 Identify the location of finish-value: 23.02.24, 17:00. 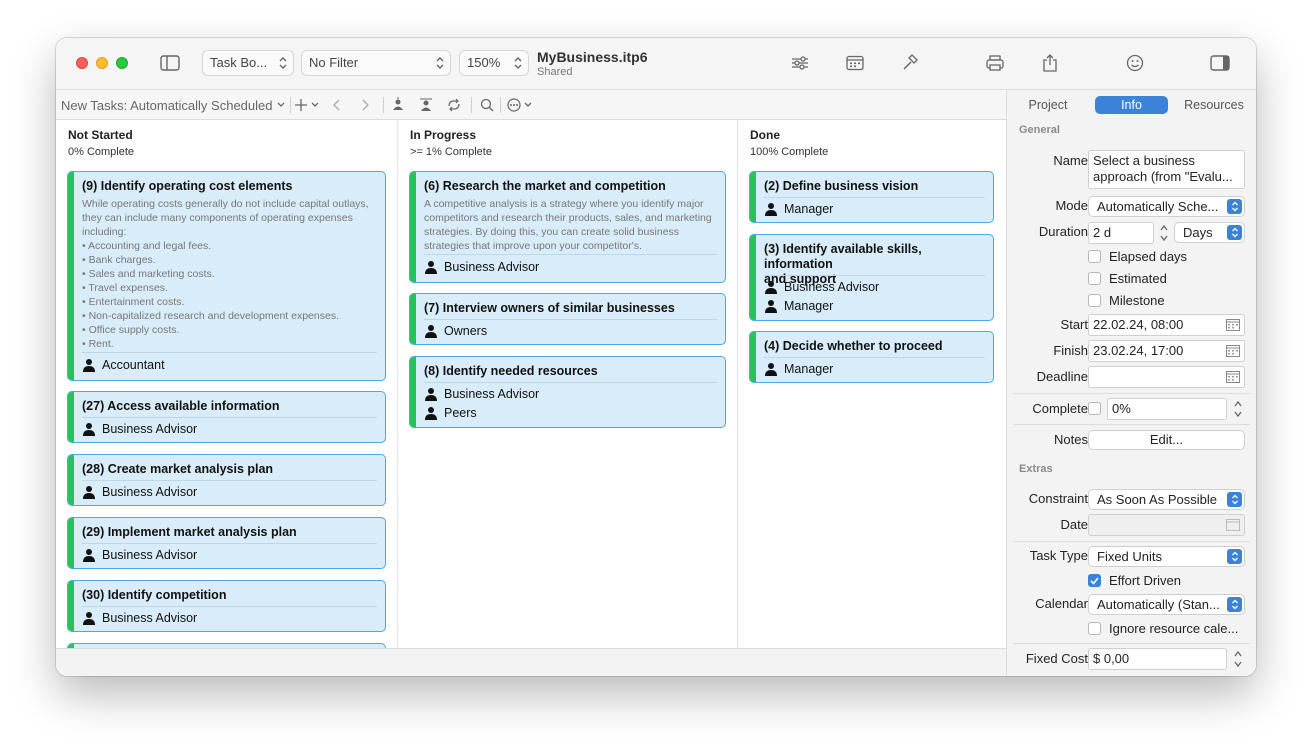
(1138, 350).